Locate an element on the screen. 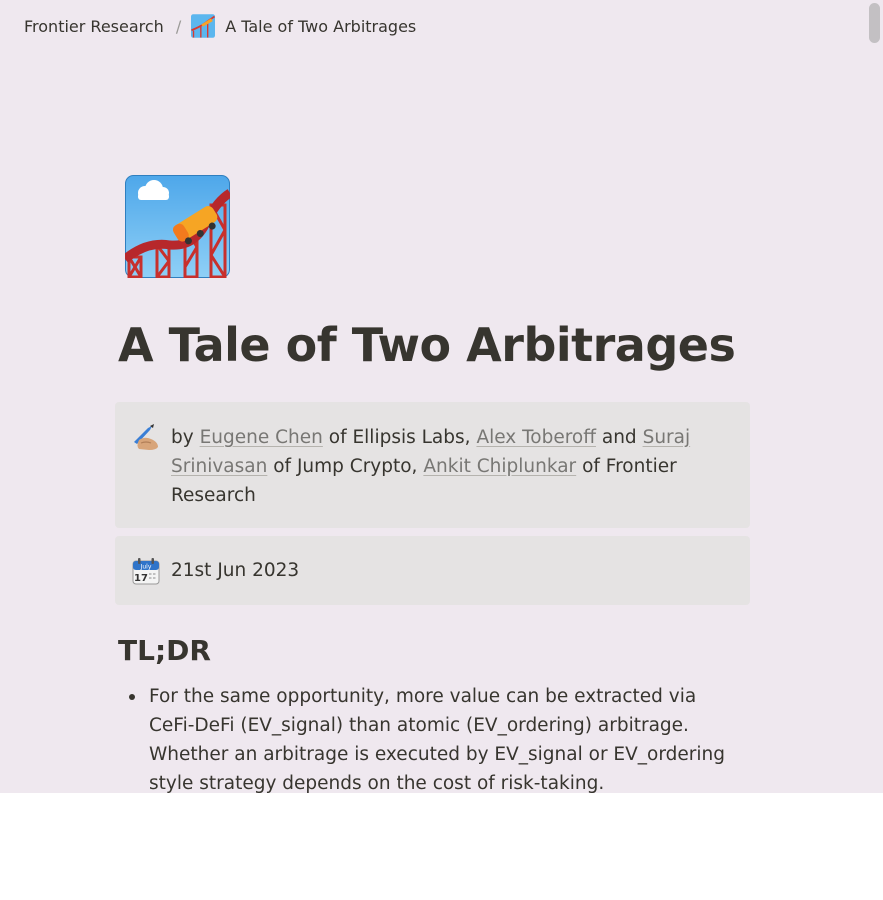 The height and width of the screenshot is (900, 883). org-ellipsis-labs: of Ellipsis Labs, is located at coordinates (399, 437).